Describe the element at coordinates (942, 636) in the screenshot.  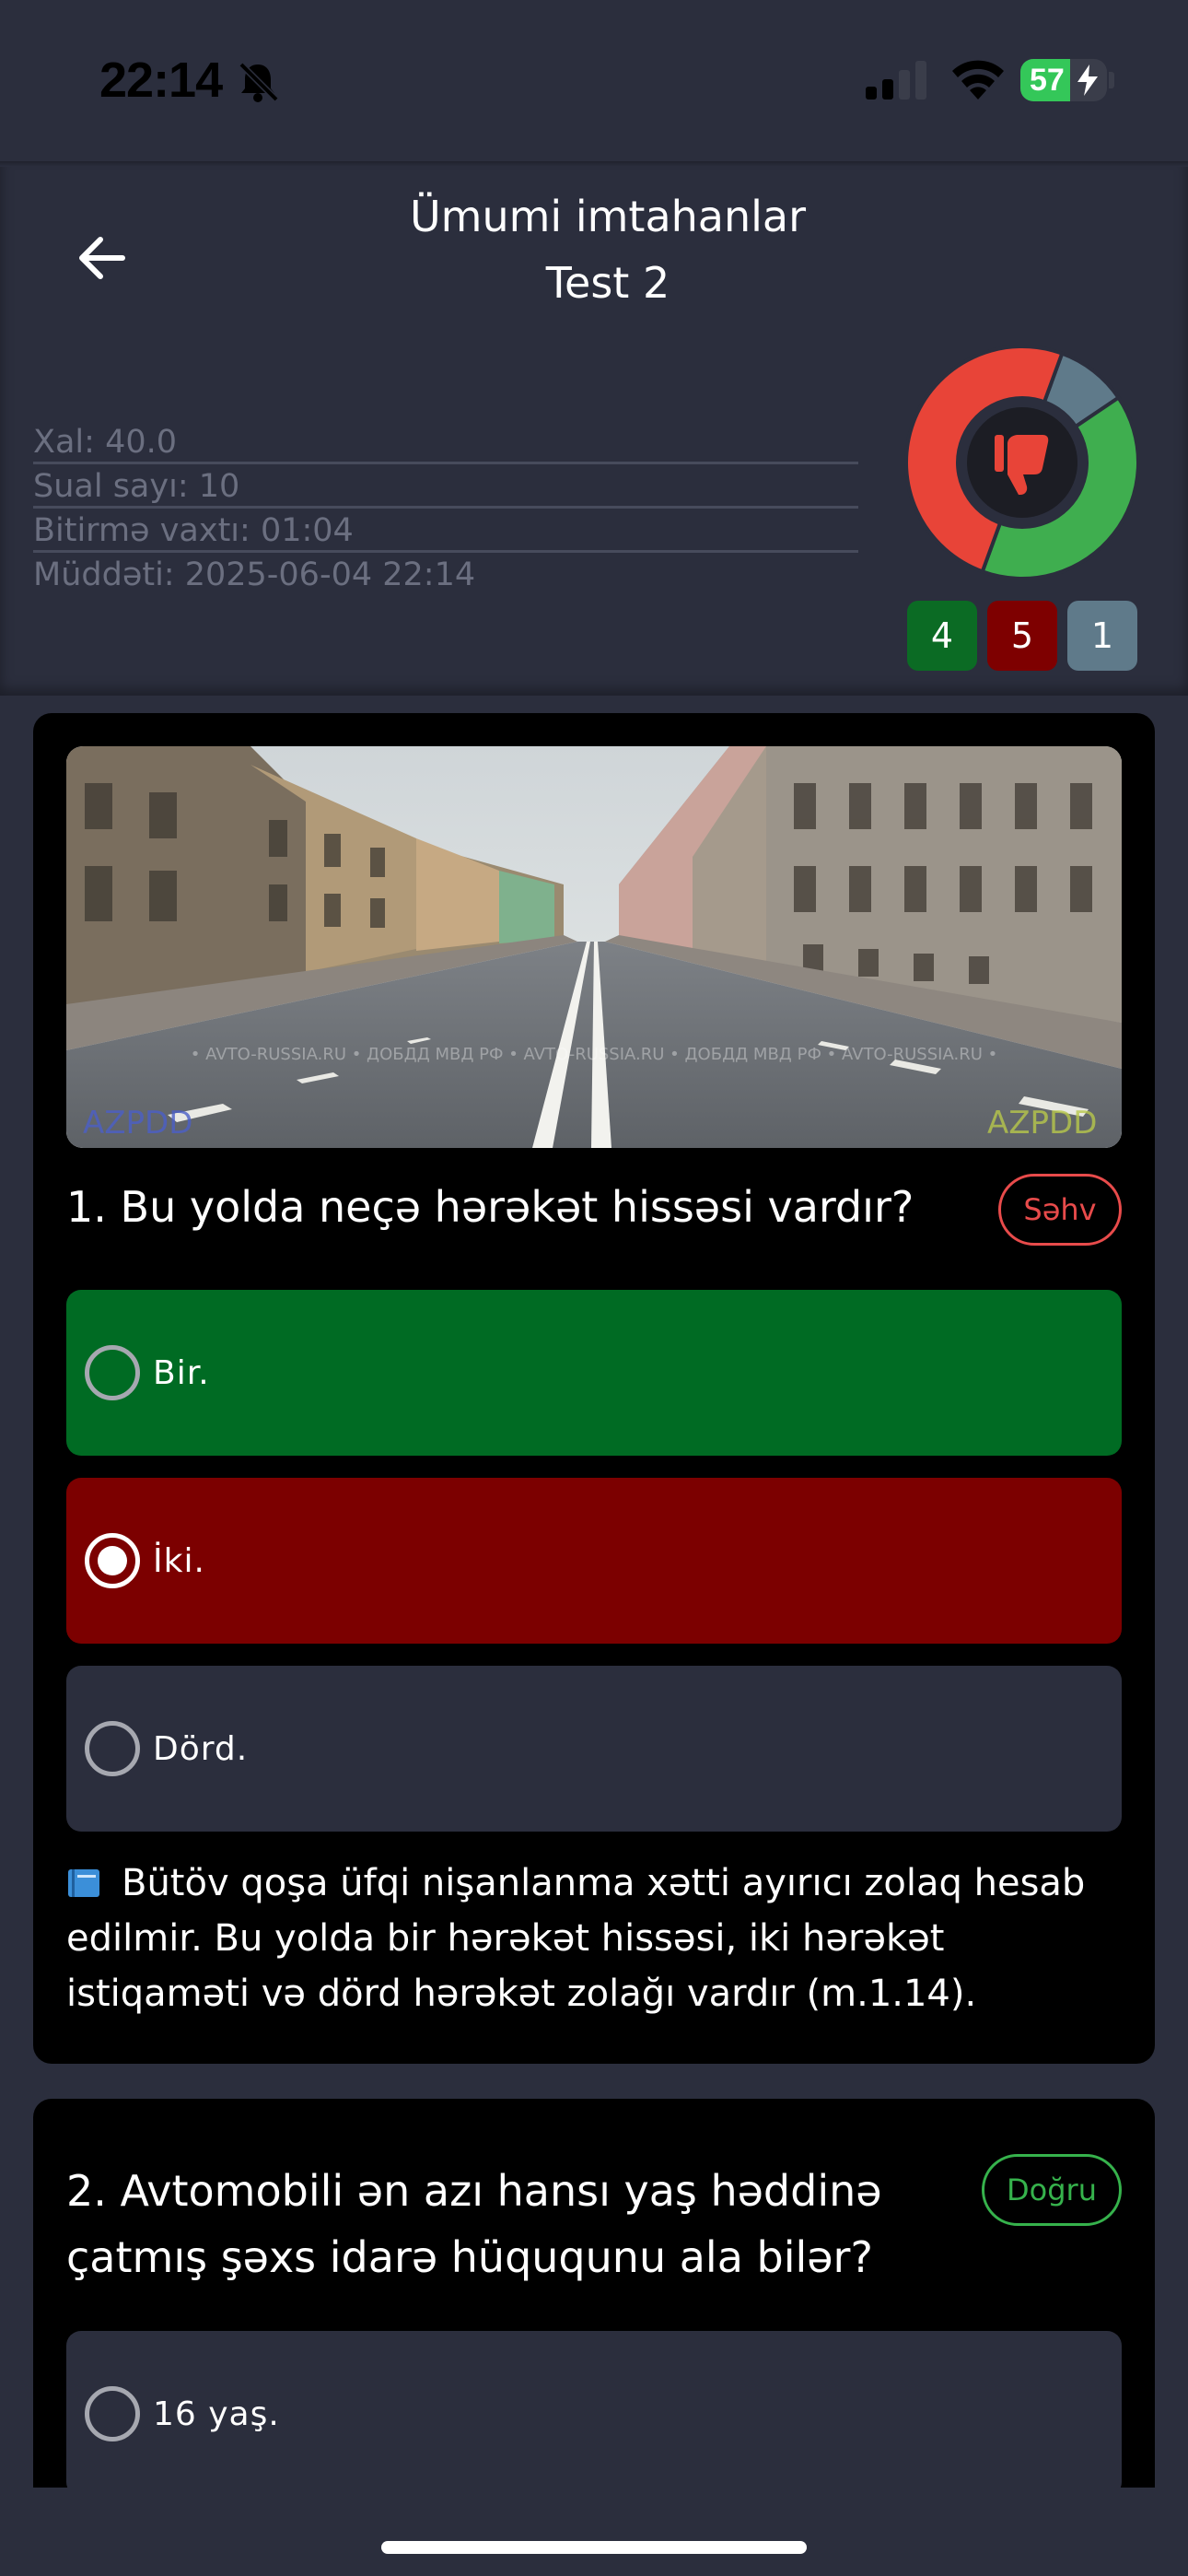
I see `correct-count-badge: 4` at that location.